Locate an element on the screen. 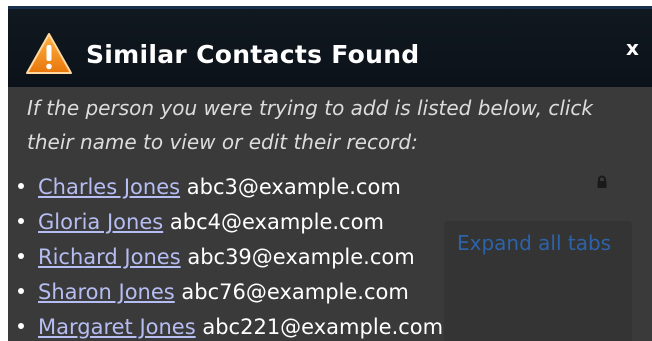 This screenshot has height=341, width=652. list-item: Gloria Jones abc4@example.com is located at coordinates (230, 222).